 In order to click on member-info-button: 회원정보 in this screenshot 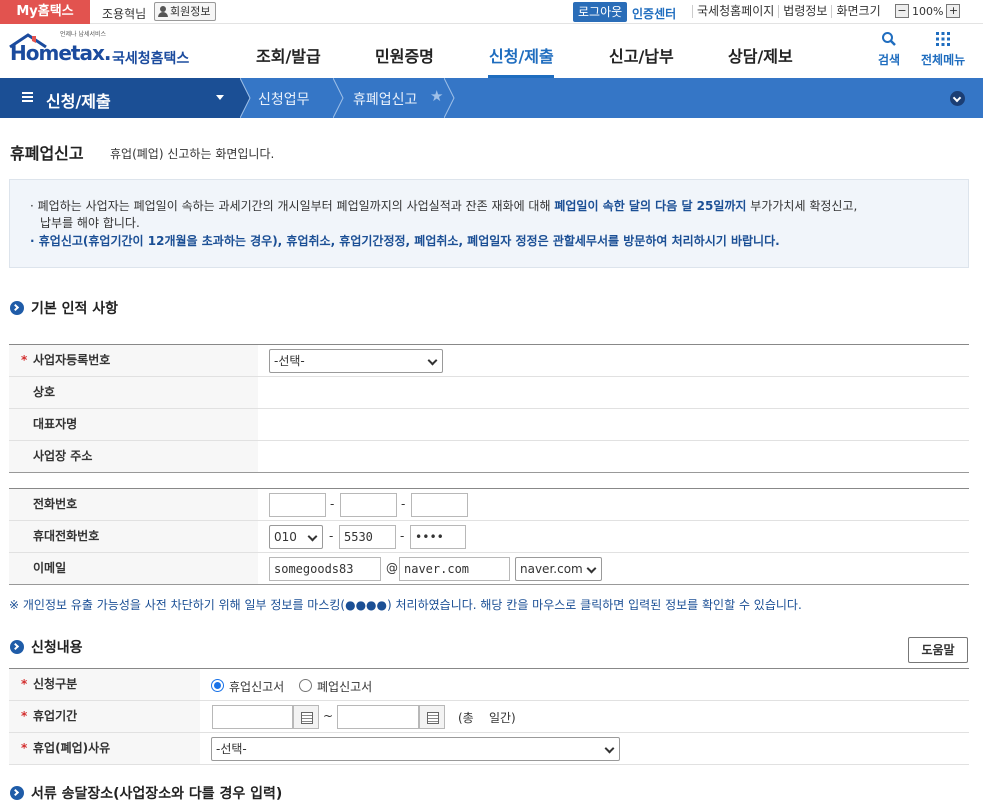, I will do `click(185, 11)`.